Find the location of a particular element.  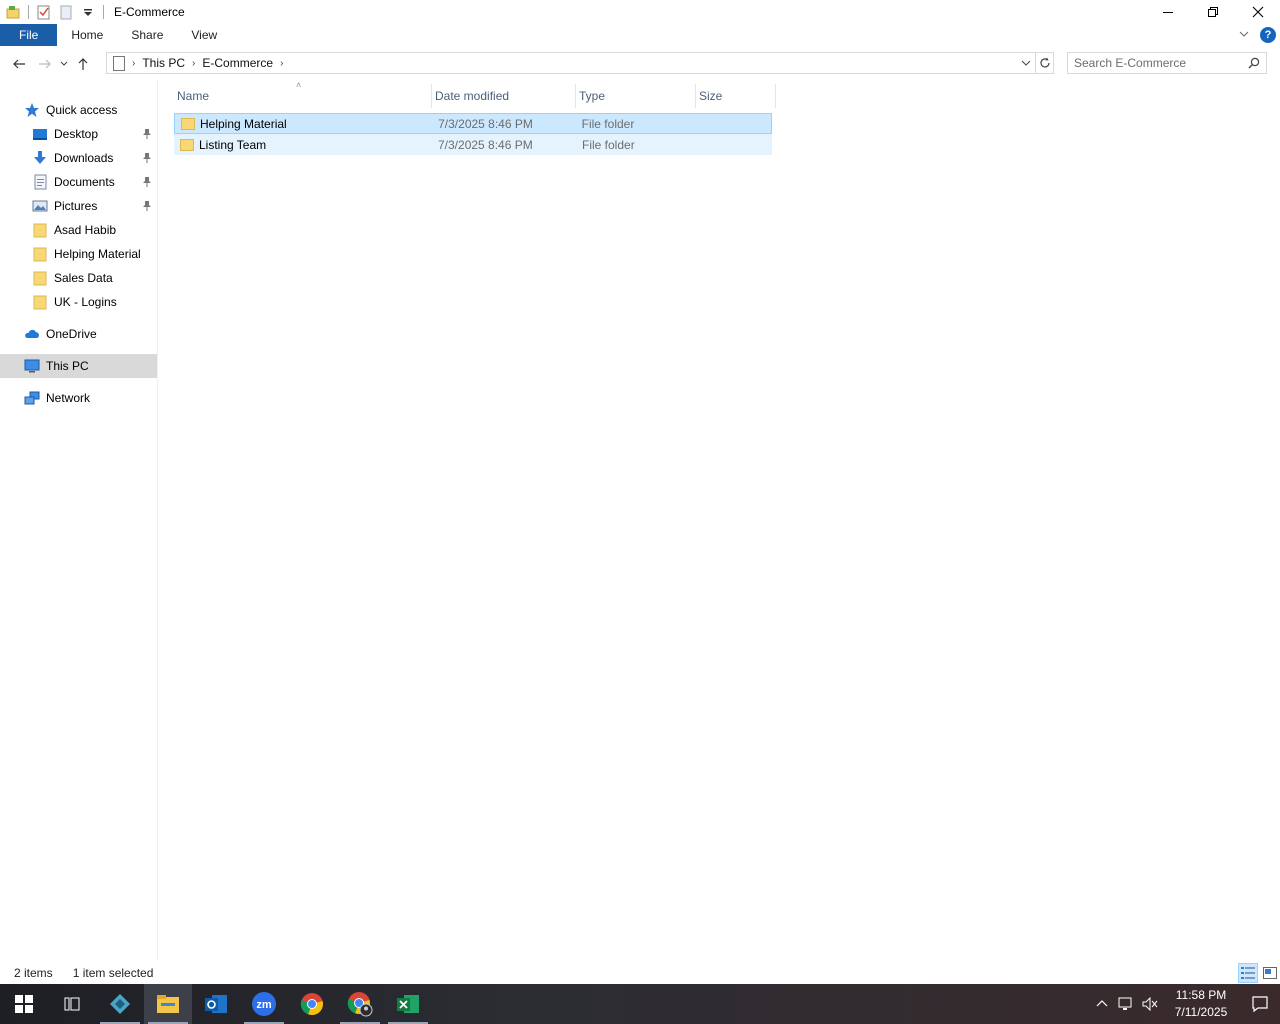

close-button is located at coordinates (1257, 12).